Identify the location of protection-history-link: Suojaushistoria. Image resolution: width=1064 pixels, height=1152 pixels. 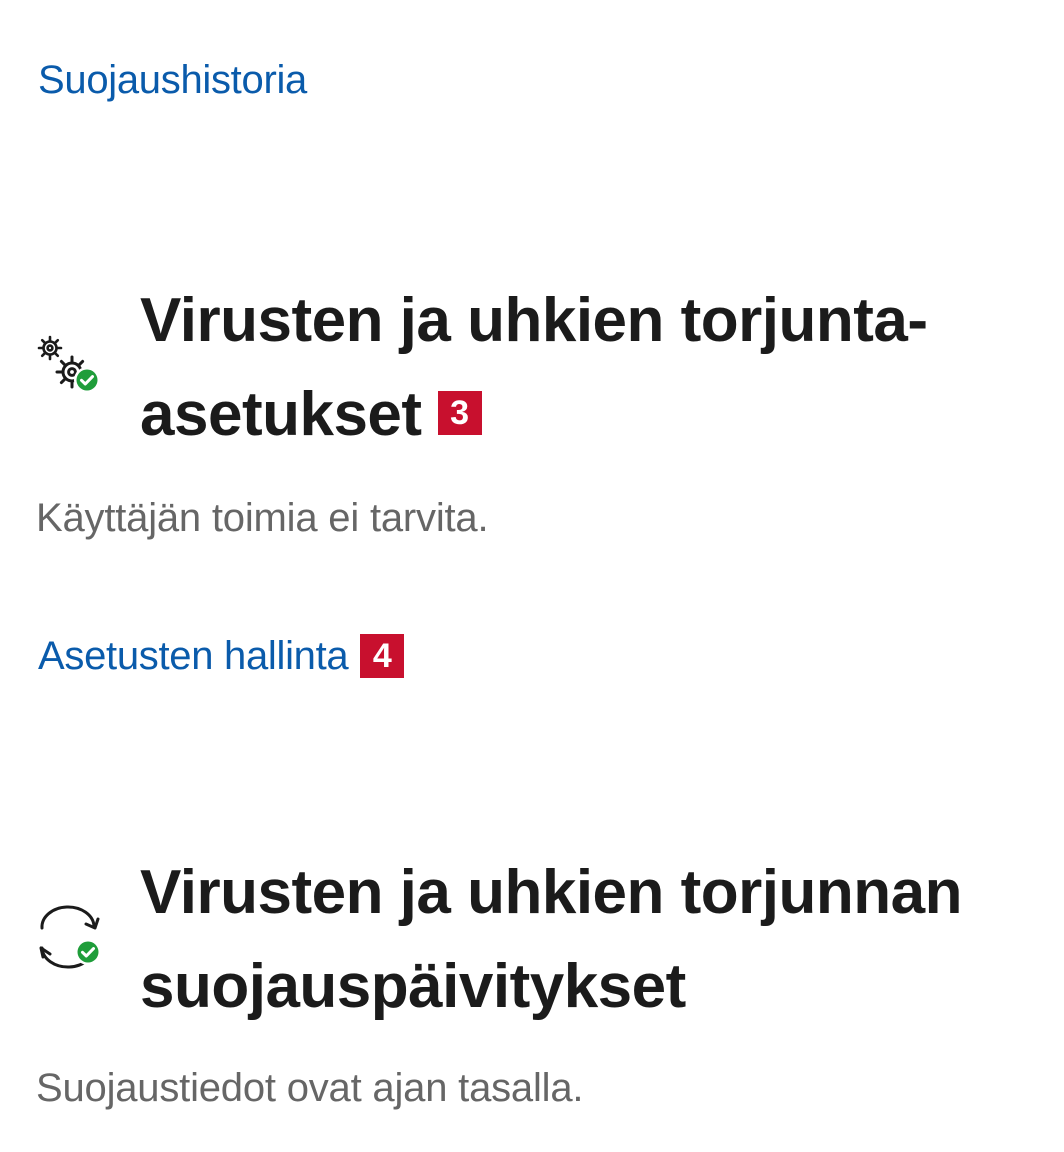
(172, 80).